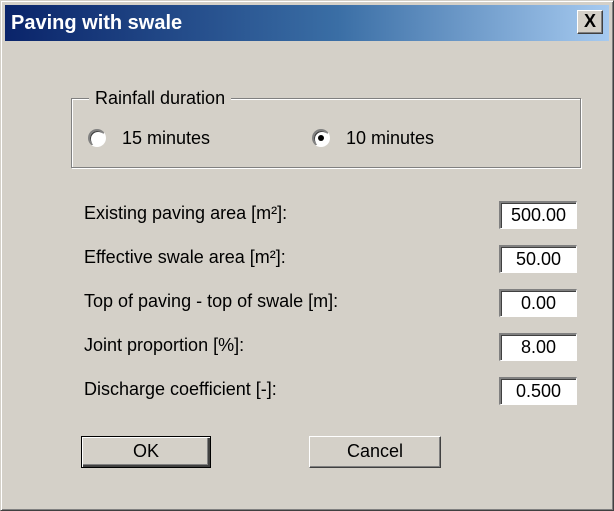 The width and height of the screenshot is (614, 511). What do you see at coordinates (164, 345) in the screenshot?
I see `joint-proportion-label: Joint proportion [%]:` at bounding box center [164, 345].